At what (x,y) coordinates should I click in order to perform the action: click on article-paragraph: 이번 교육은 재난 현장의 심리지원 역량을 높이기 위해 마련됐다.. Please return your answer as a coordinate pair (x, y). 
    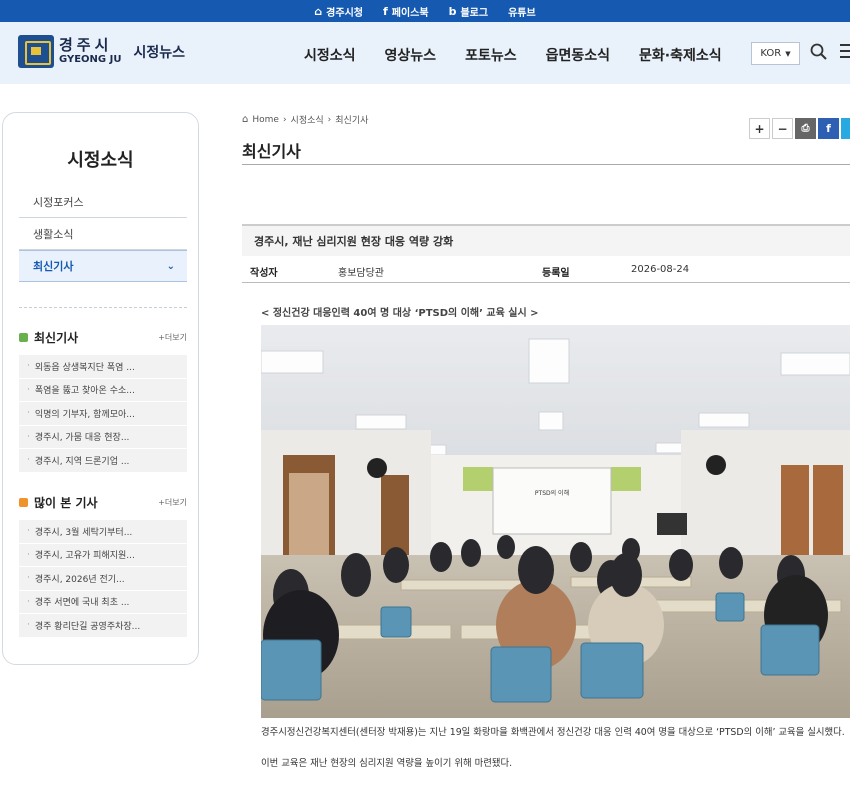
    Looking at the image, I should click on (387, 763).